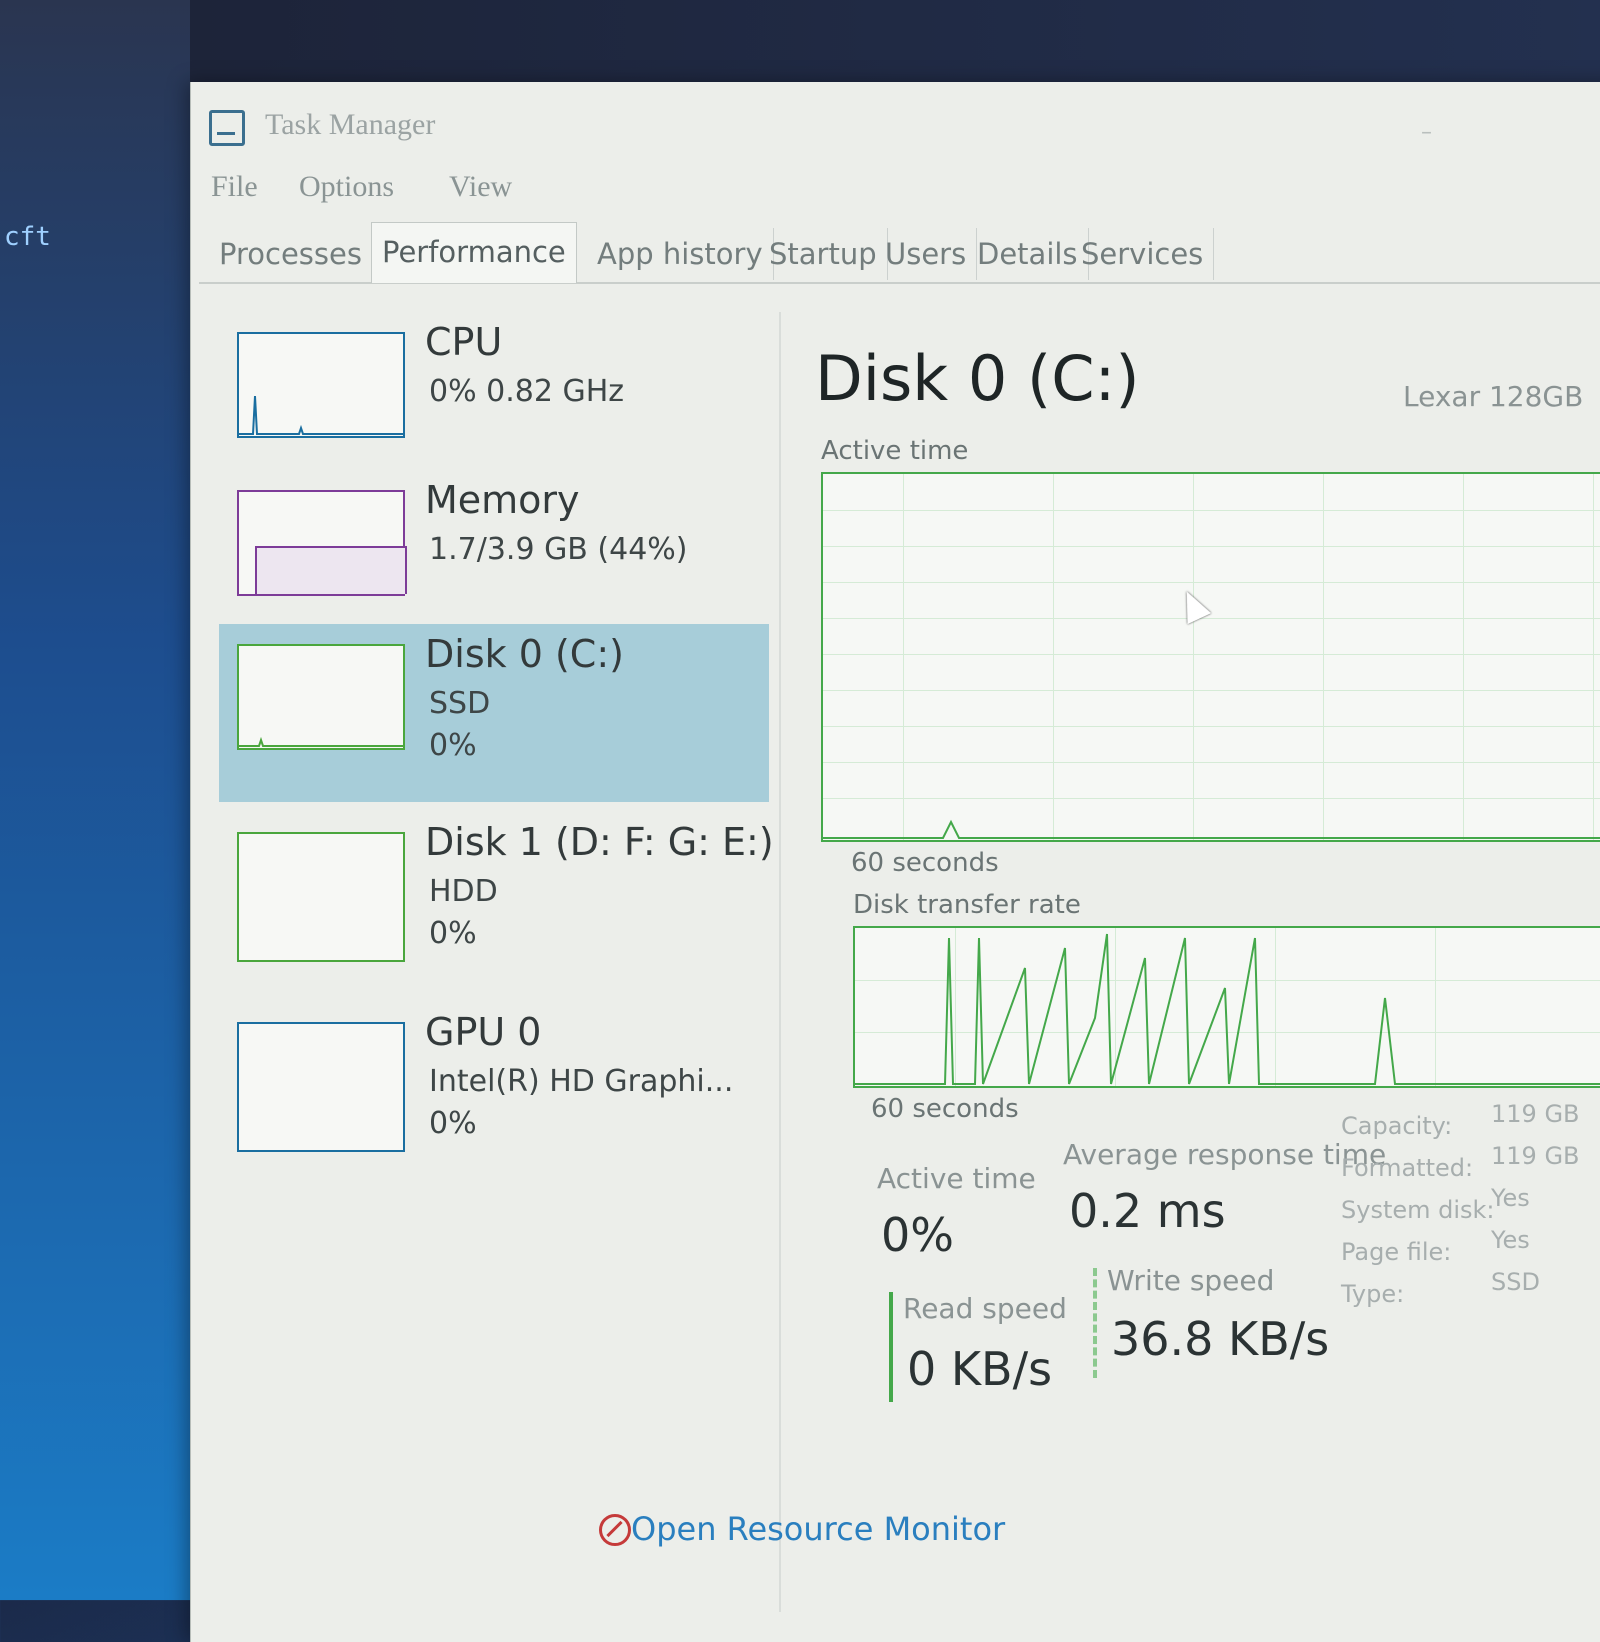 The height and width of the screenshot is (1642, 1600). What do you see at coordinates (1211, 829) in the screenshot?
I see `active-time-line` at bounding box center [1211, 829].